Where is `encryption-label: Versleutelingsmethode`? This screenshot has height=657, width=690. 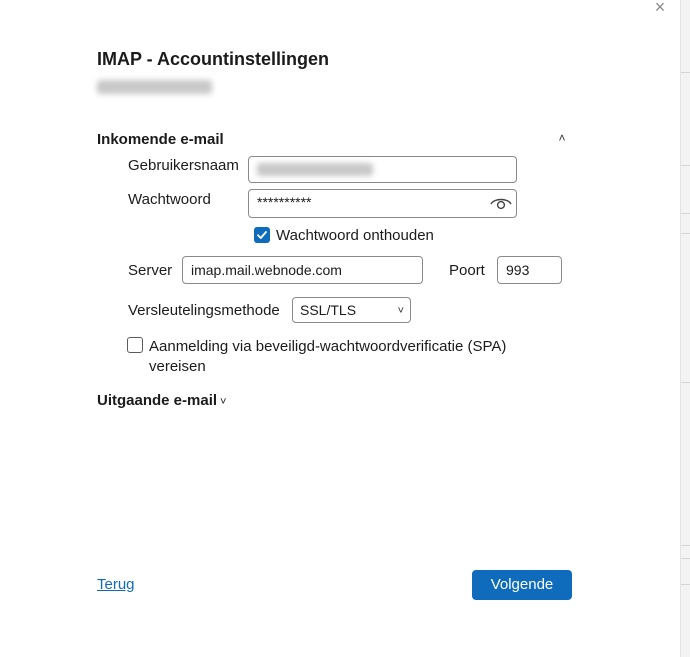
encryption-label: Versleutelingsmethode is located at coordinates (204, 310).